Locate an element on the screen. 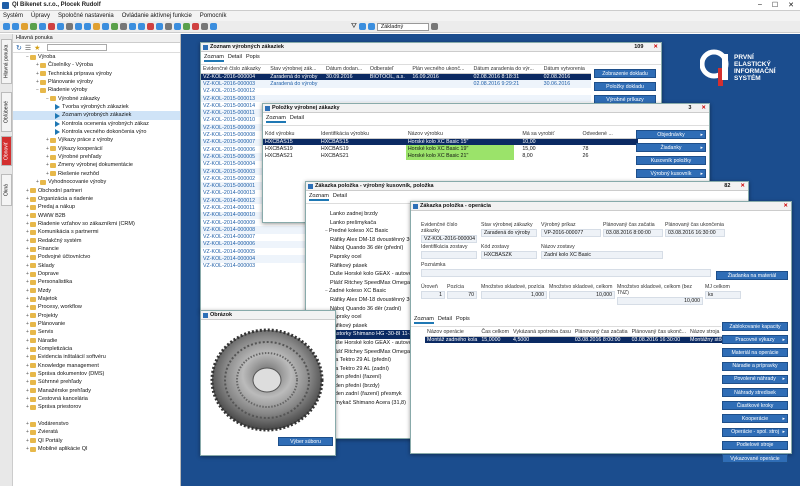  tree-item: + Výkazy práce z výroby is located at coordinates (96, 140).